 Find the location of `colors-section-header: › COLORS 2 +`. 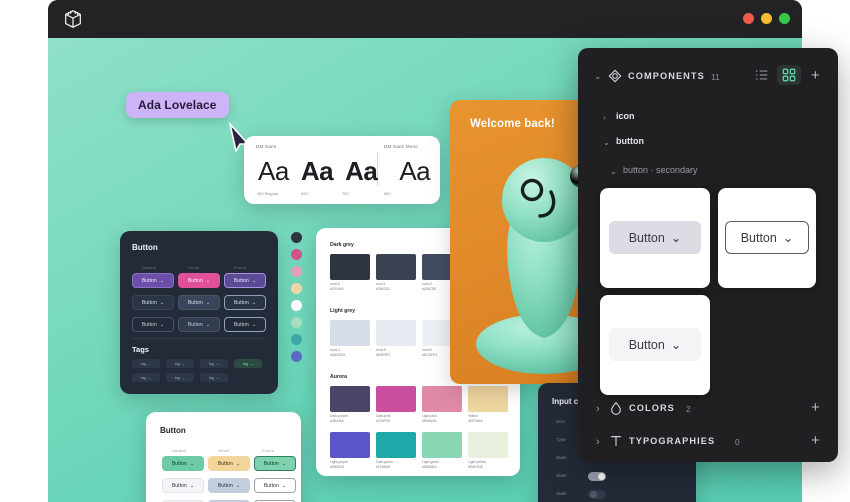

colors-section-header: › COLORS 2 + is located at coordinates (708, 410).